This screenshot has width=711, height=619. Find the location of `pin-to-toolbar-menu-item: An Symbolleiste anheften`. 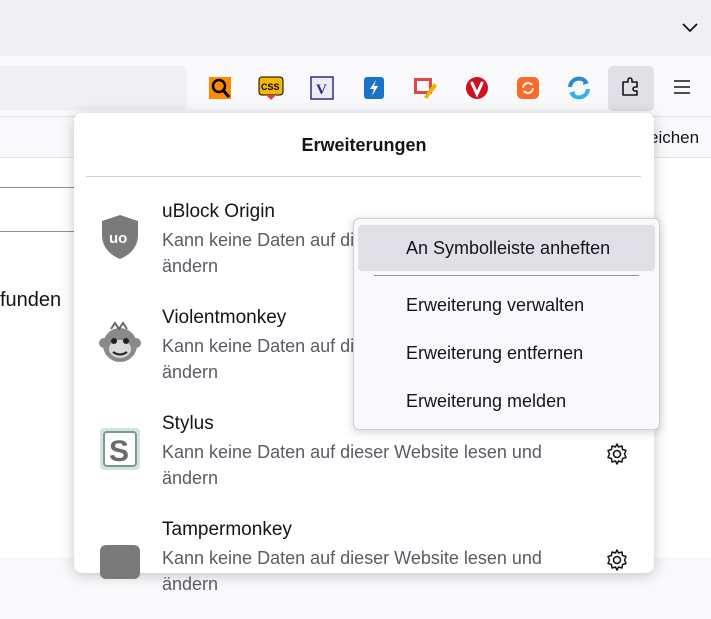

pin-to-toolbar-menu-item: An Symbolleiste anheften is located at coordinates (506, 248).